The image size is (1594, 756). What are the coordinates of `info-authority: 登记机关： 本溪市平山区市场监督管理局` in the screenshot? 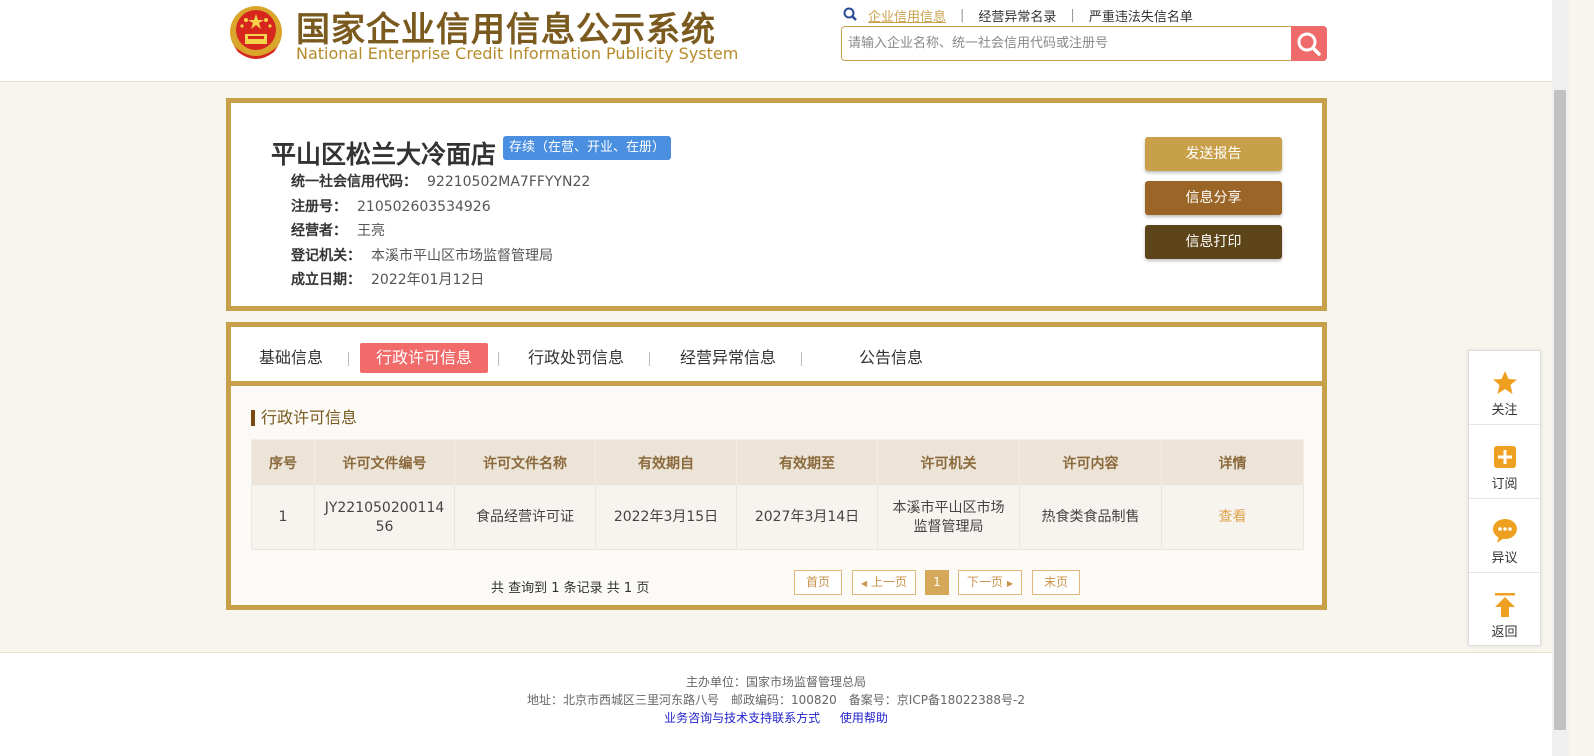 It's located at (422, 256).